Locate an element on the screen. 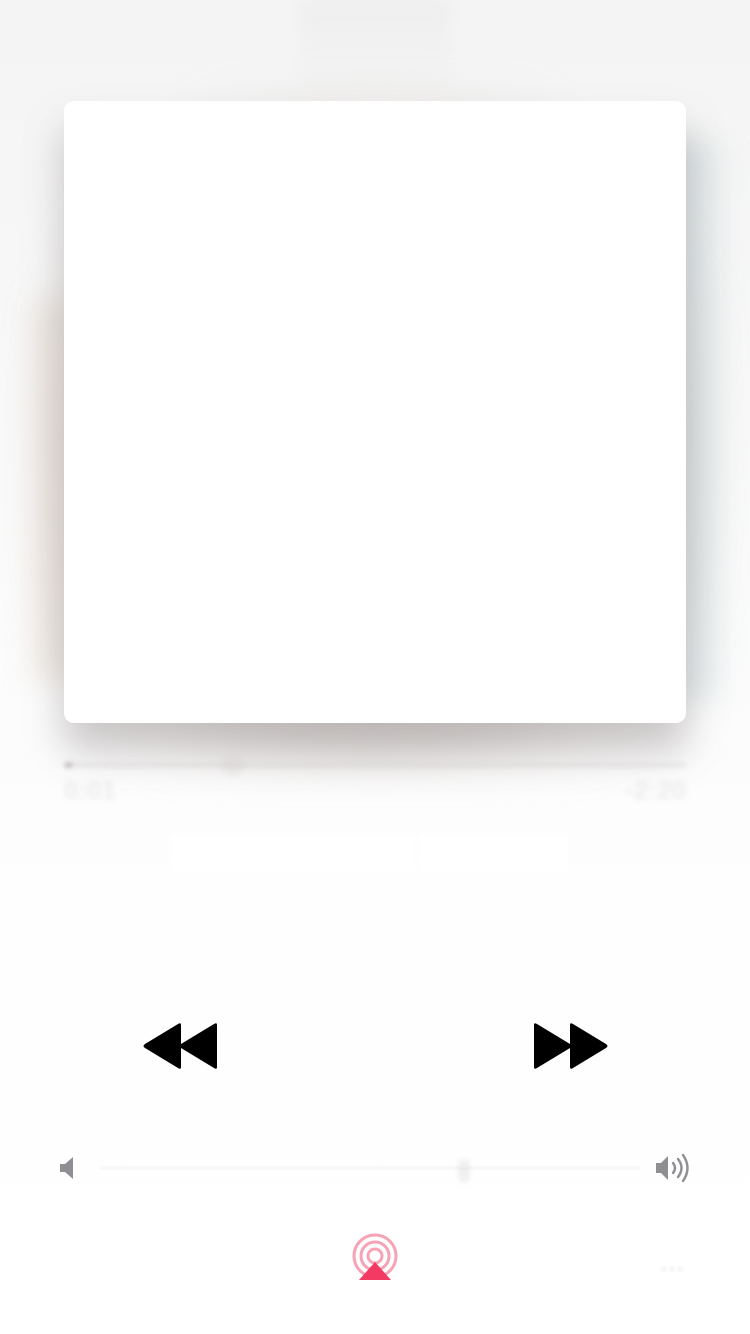 The height and width of the screenshot is (1334, 750). track-artist-highlight is located at coordinates (493, 853).